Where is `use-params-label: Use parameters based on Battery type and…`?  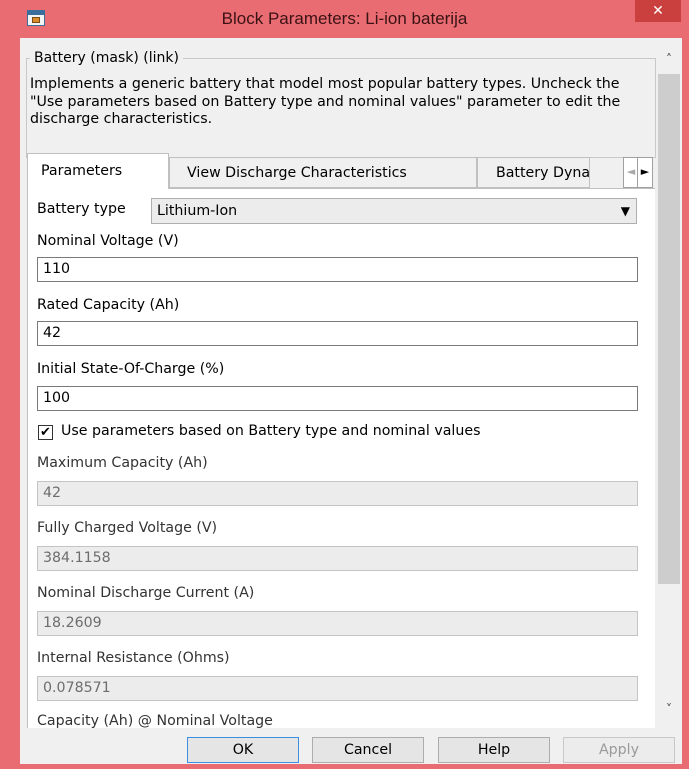 use-params-label: Use parameters based on Battery type and… is located at coordinates (271, 431).